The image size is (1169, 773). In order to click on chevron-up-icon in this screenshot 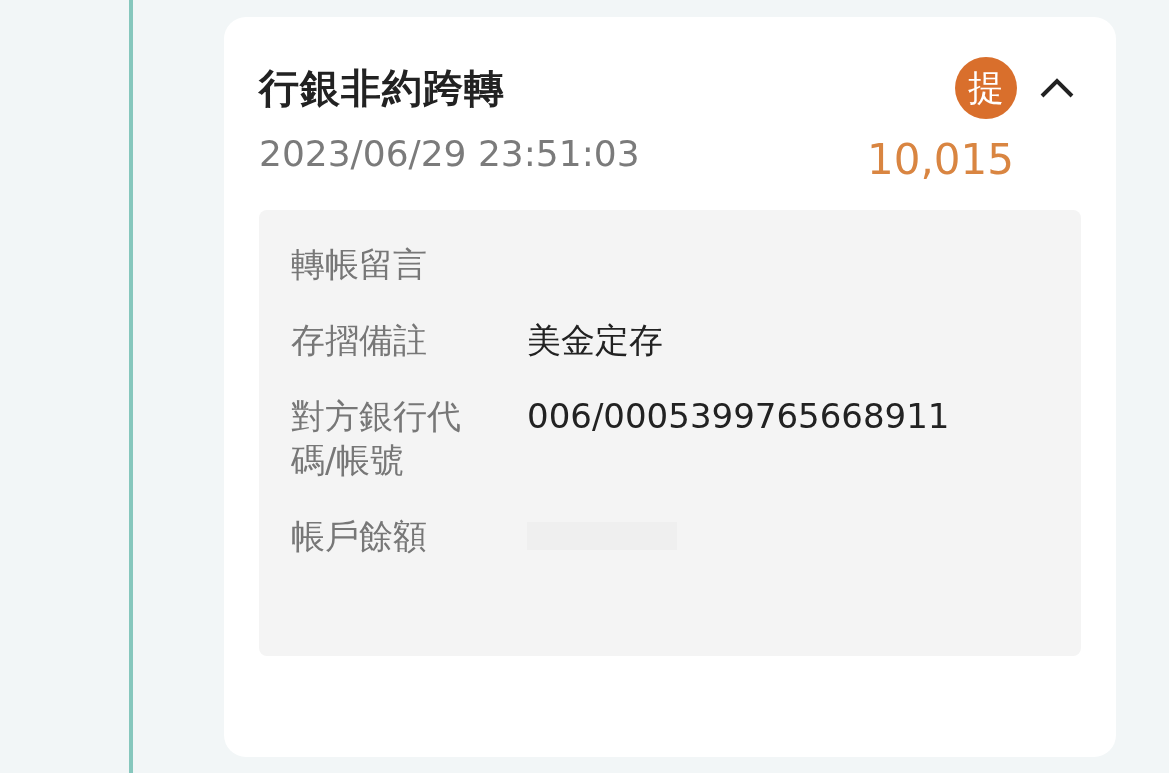, I will do `click(1057, 88)`.